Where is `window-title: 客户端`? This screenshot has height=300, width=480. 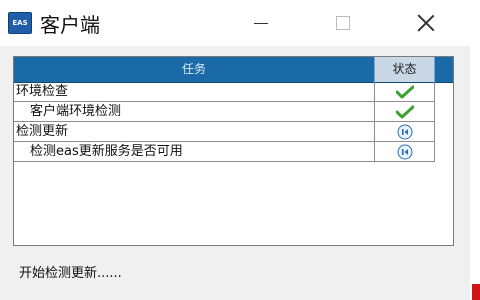 window-title: 客户端 is located at coordinates (70, 25).